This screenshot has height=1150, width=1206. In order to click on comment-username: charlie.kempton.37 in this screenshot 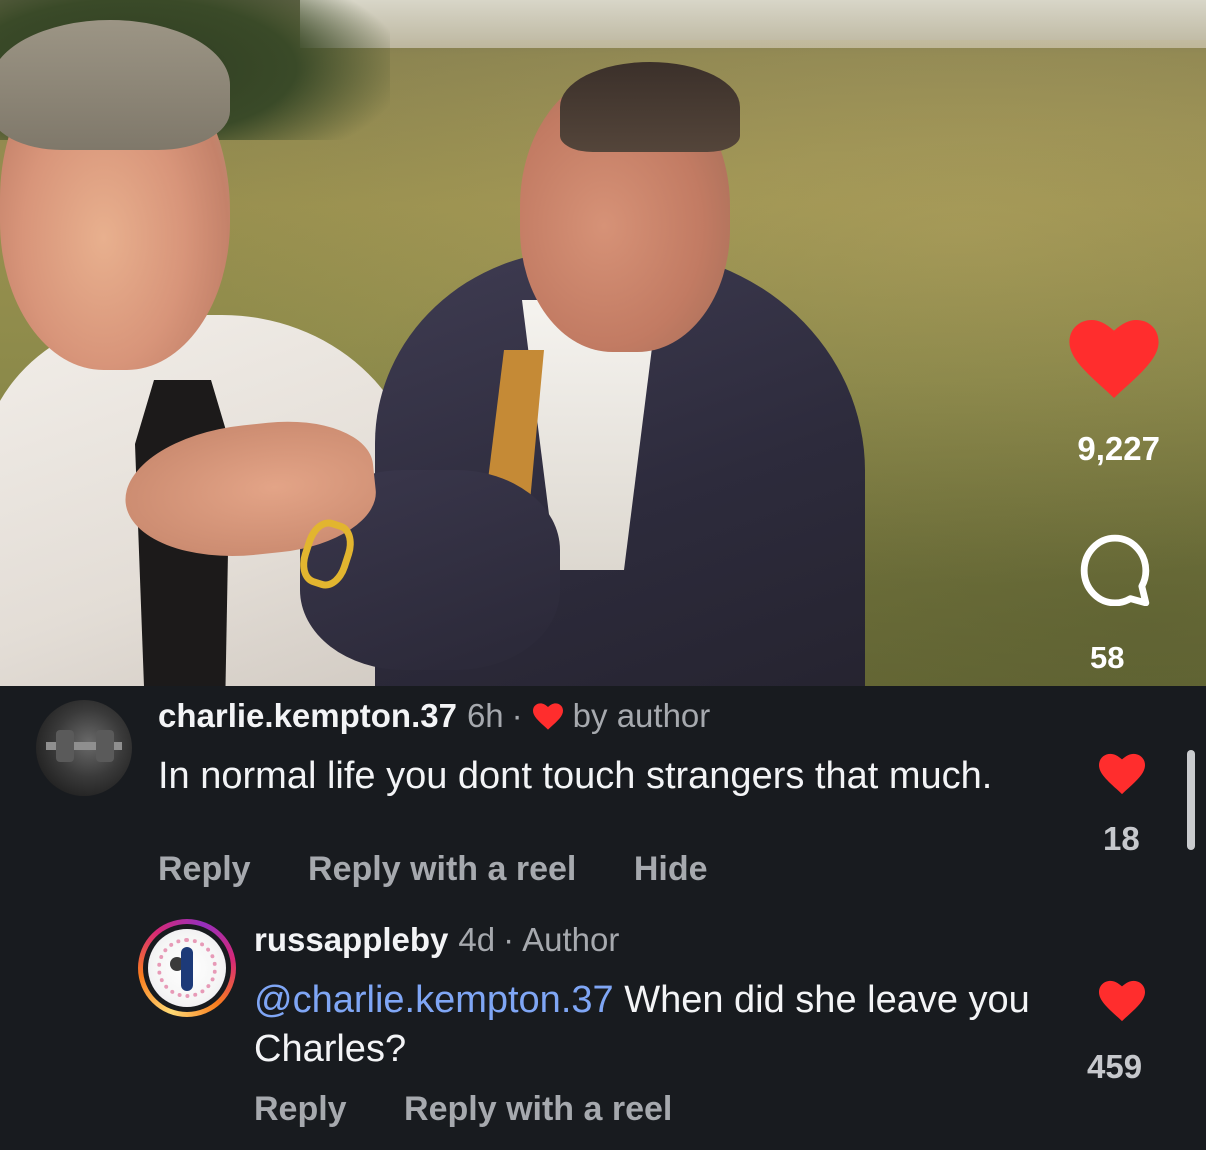, I will do `click(307, 716)`.